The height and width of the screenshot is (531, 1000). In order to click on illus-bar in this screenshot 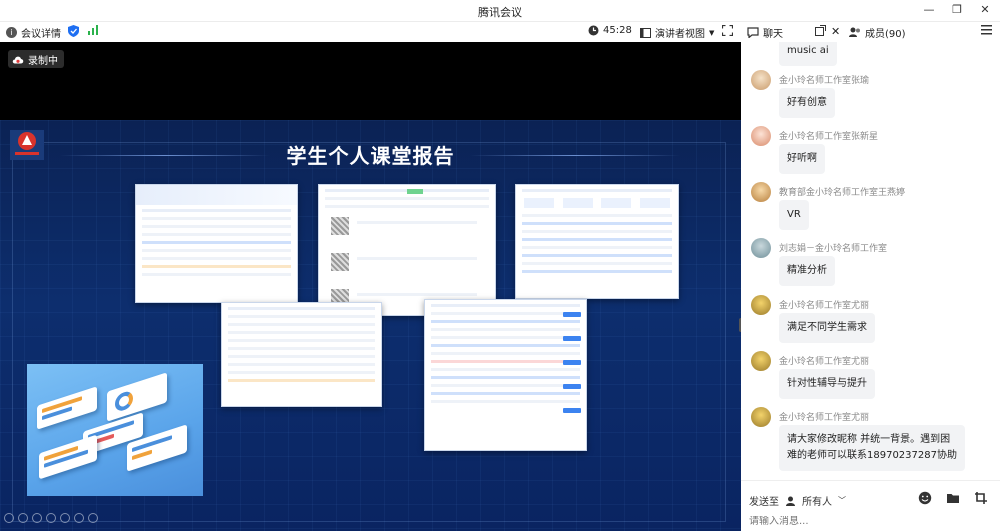, I will do `click(142, 455)`.